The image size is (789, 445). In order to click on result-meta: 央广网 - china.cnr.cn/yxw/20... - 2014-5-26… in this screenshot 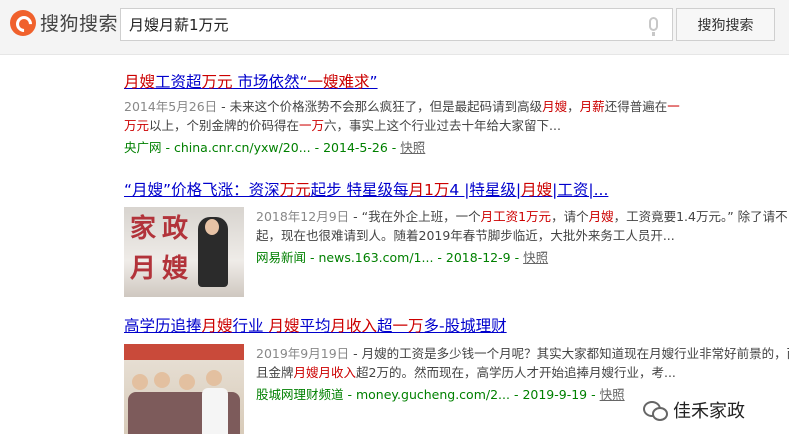, I will do `click(275, 147)`.